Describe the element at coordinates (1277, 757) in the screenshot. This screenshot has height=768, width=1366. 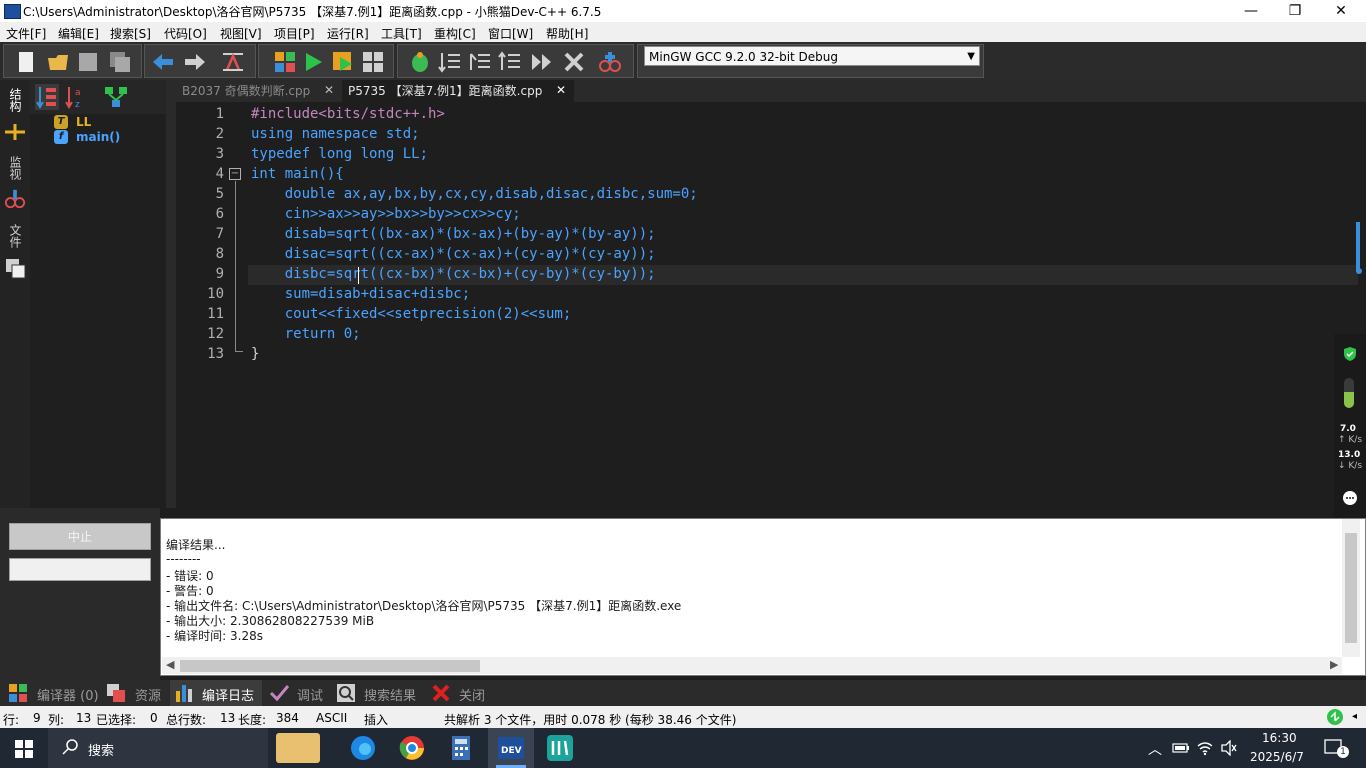
I see `clock-date: 2025/6/7` at that location.